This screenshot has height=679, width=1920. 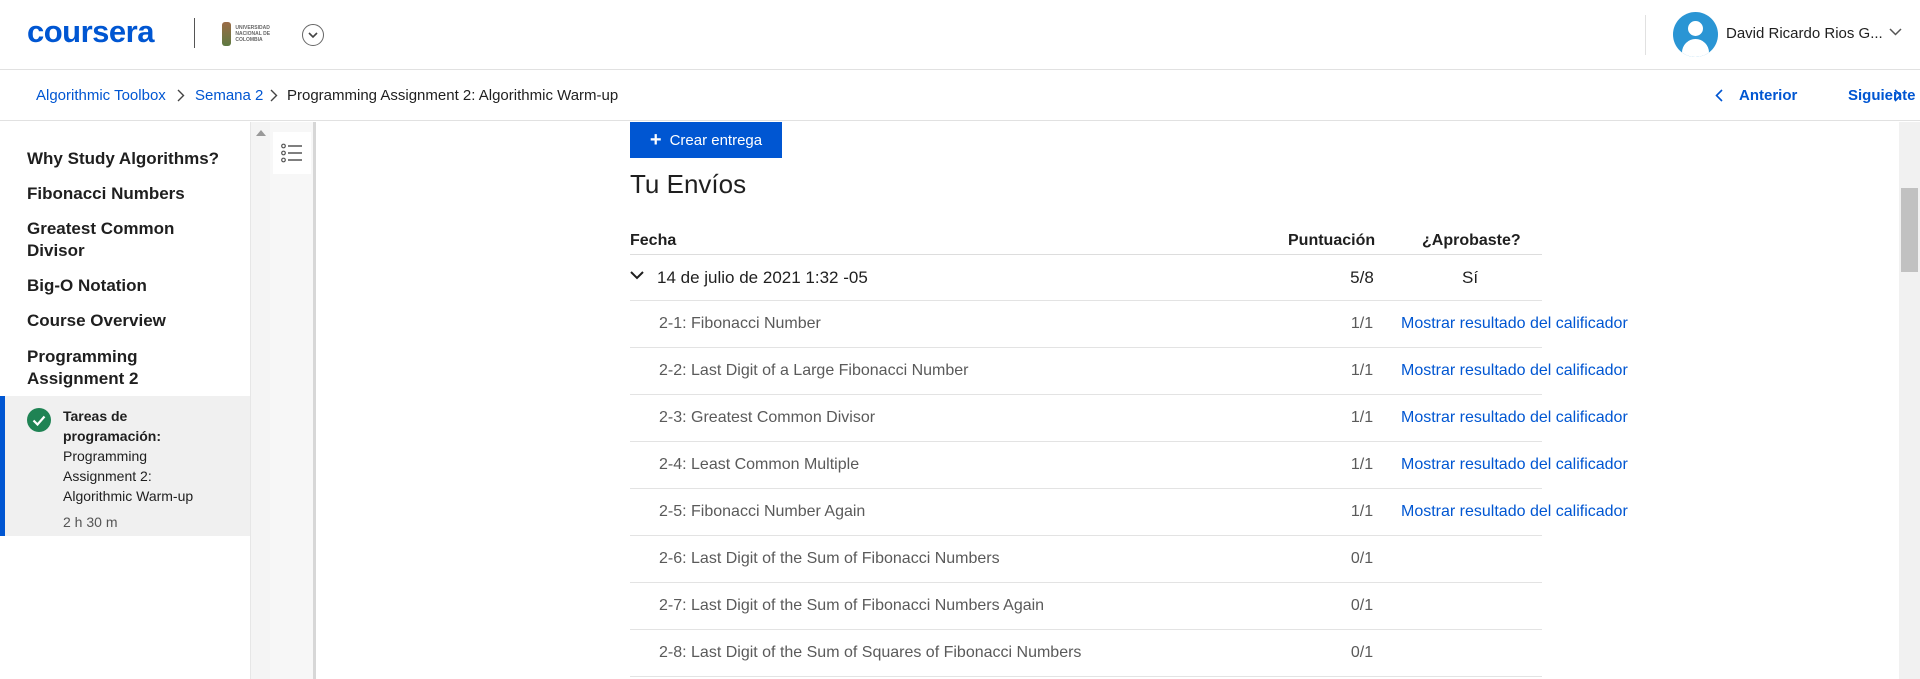 I want to click on sidebar-item-greatest-common-divisor: Greatest Common Divisor, so click(x=107, y=240).